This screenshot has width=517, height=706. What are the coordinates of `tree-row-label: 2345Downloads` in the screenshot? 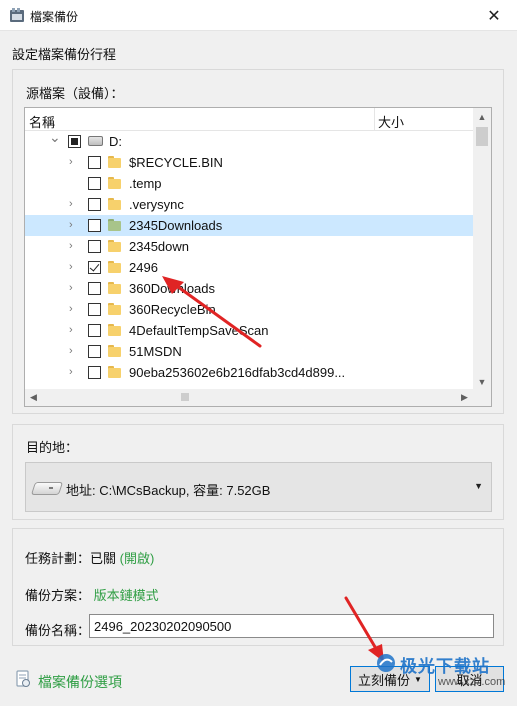 It's located at (176, 225).